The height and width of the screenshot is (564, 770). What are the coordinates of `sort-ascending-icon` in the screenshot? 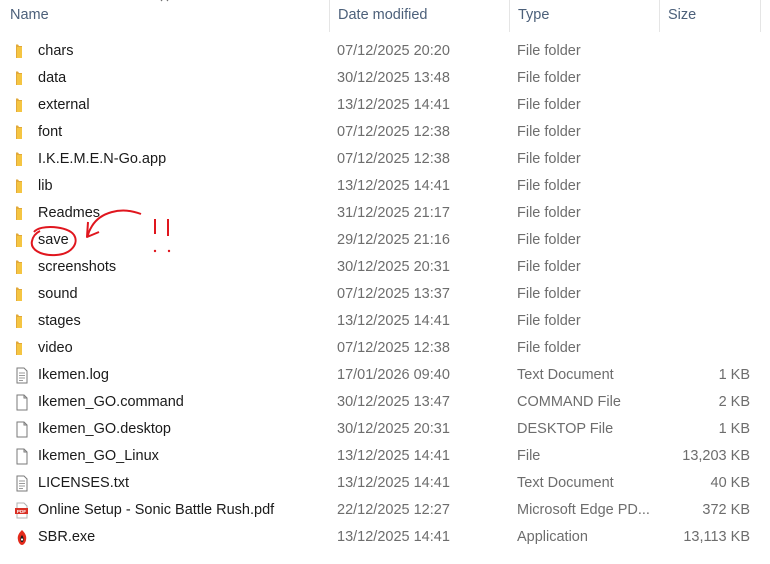 It's located at (164, 1).